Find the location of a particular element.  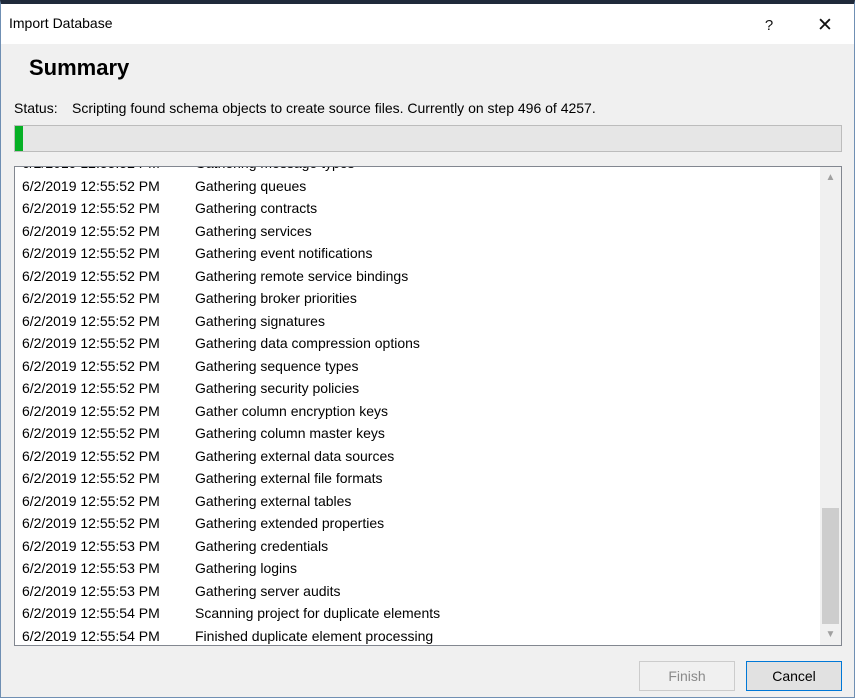

log-message: Gathering column master keys is located at coordinates (290, 433).